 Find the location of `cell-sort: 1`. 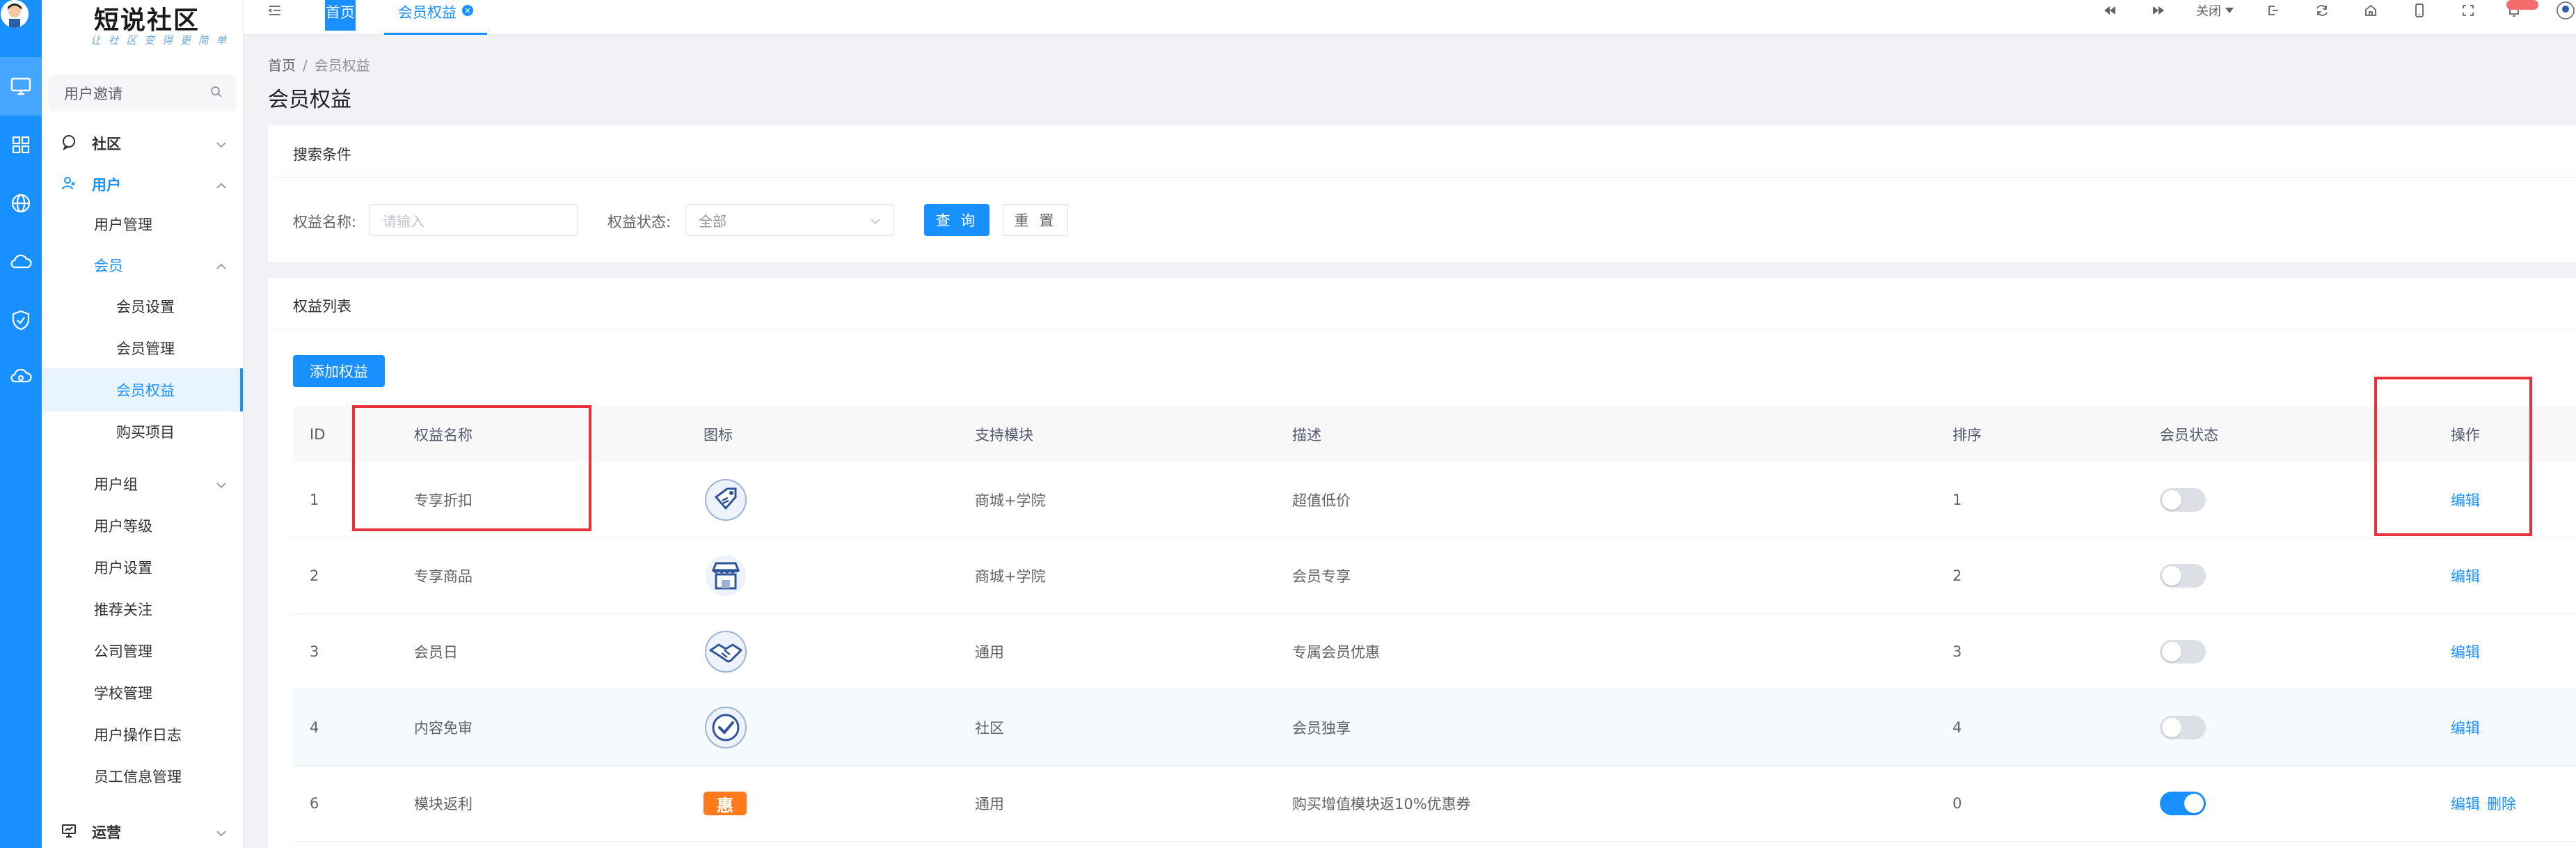

cell-sort: 1 is located at coordinates (1957, 500).